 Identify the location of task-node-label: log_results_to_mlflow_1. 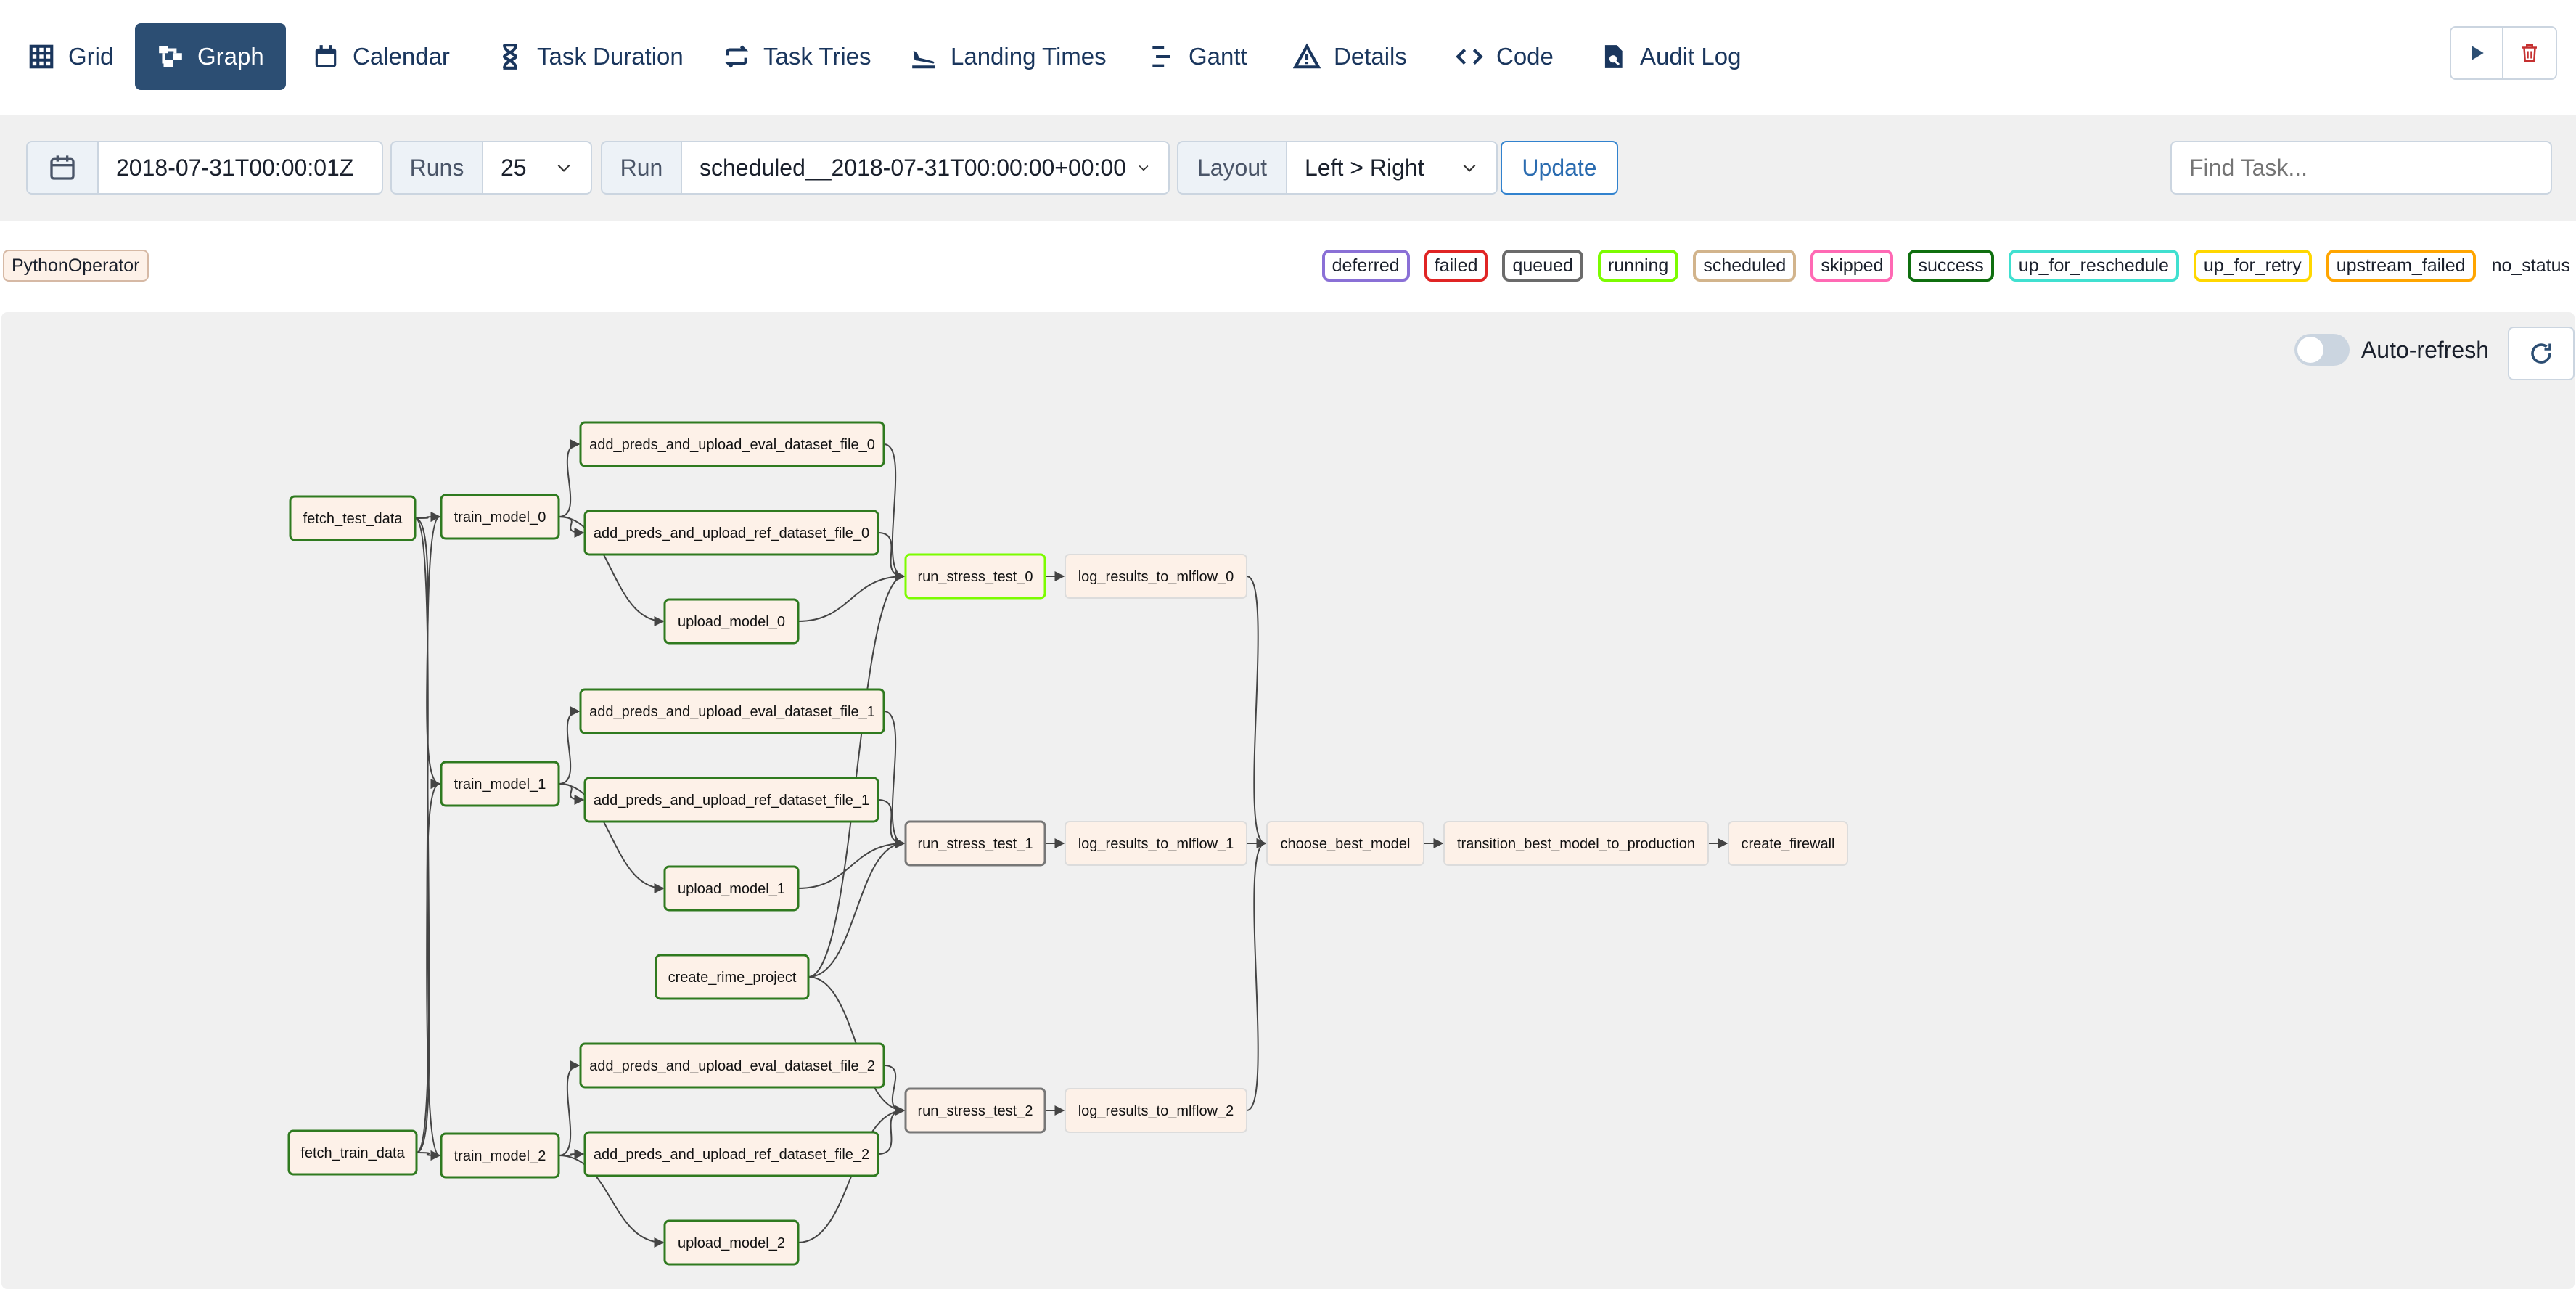
(1156, 844).